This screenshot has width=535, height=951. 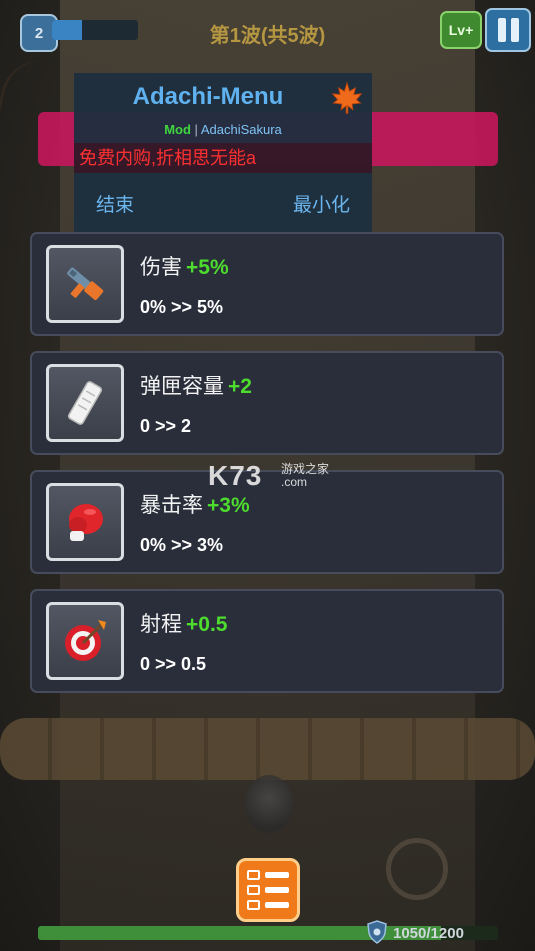 What do you see at coordinates (267, 403) in the screenshot?
I see `upgrade-card-magazine: 弹匣容量 +2 0 >> 2` at bounding box center [267, 403].